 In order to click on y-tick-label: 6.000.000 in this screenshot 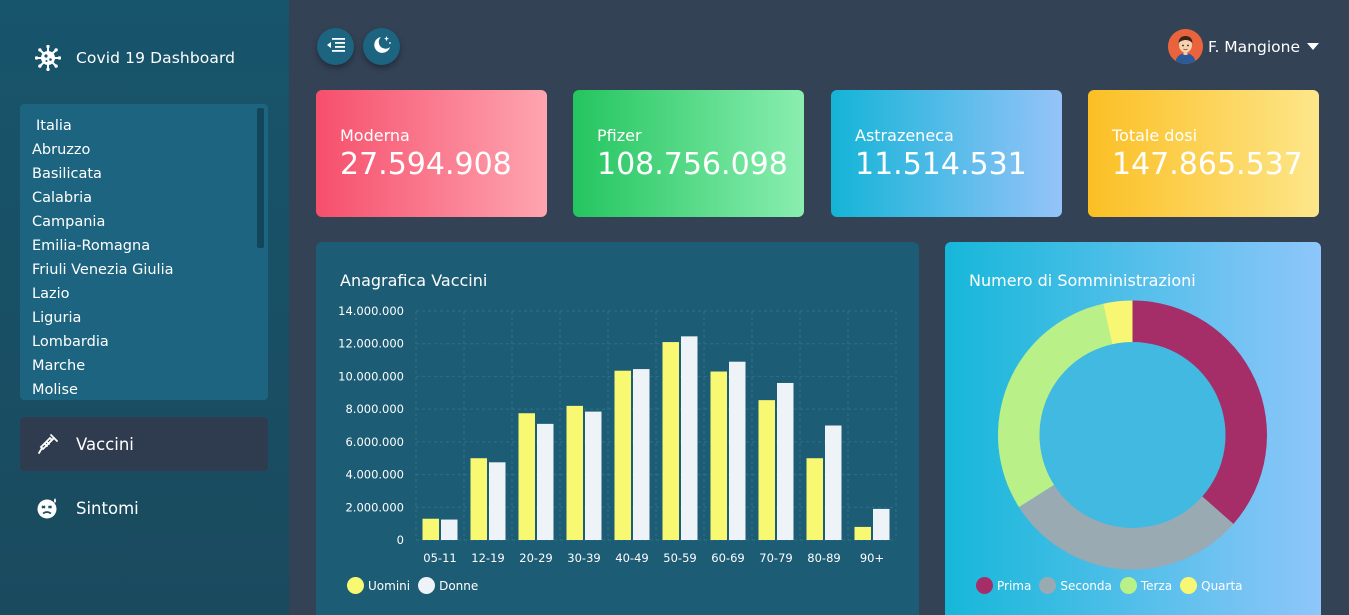, I will do `click(374, 442)`.